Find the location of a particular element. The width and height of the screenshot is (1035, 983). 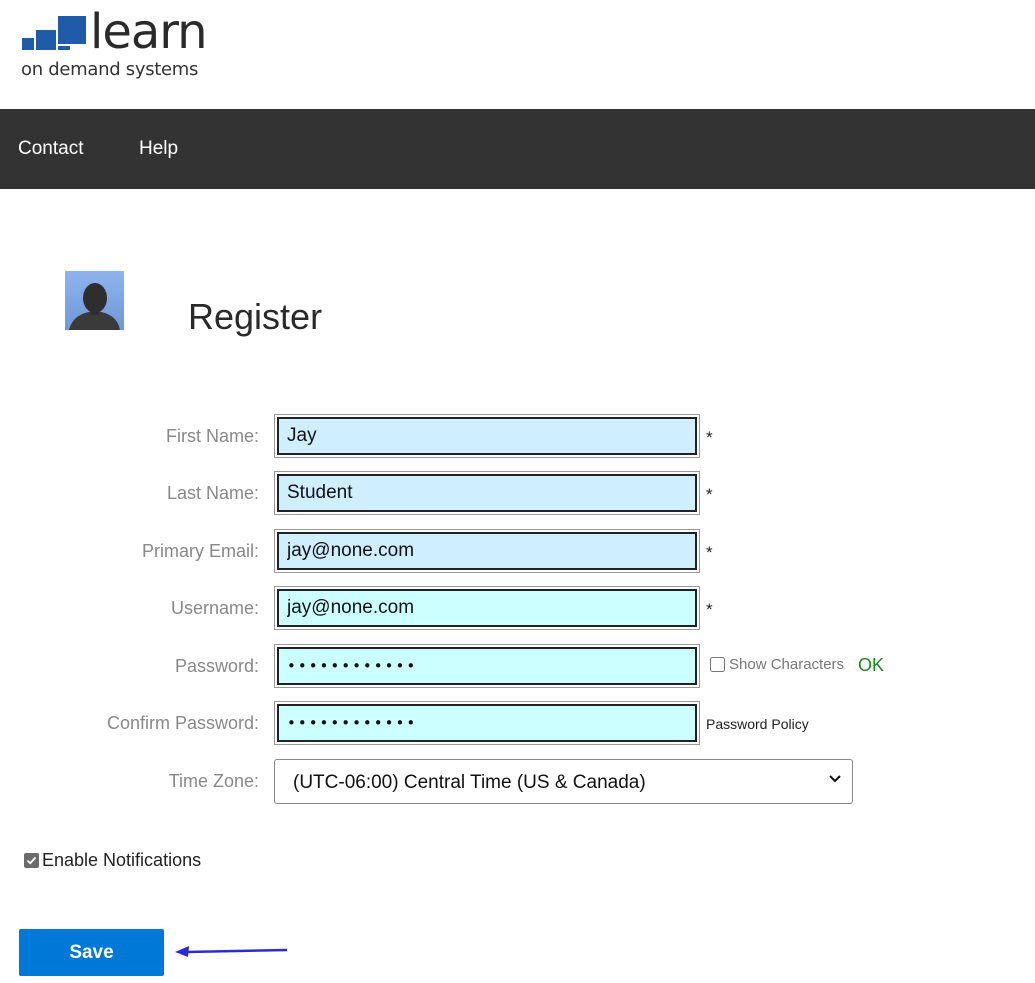

first-name-row: First Name: * is located at coordinates (517, 437).